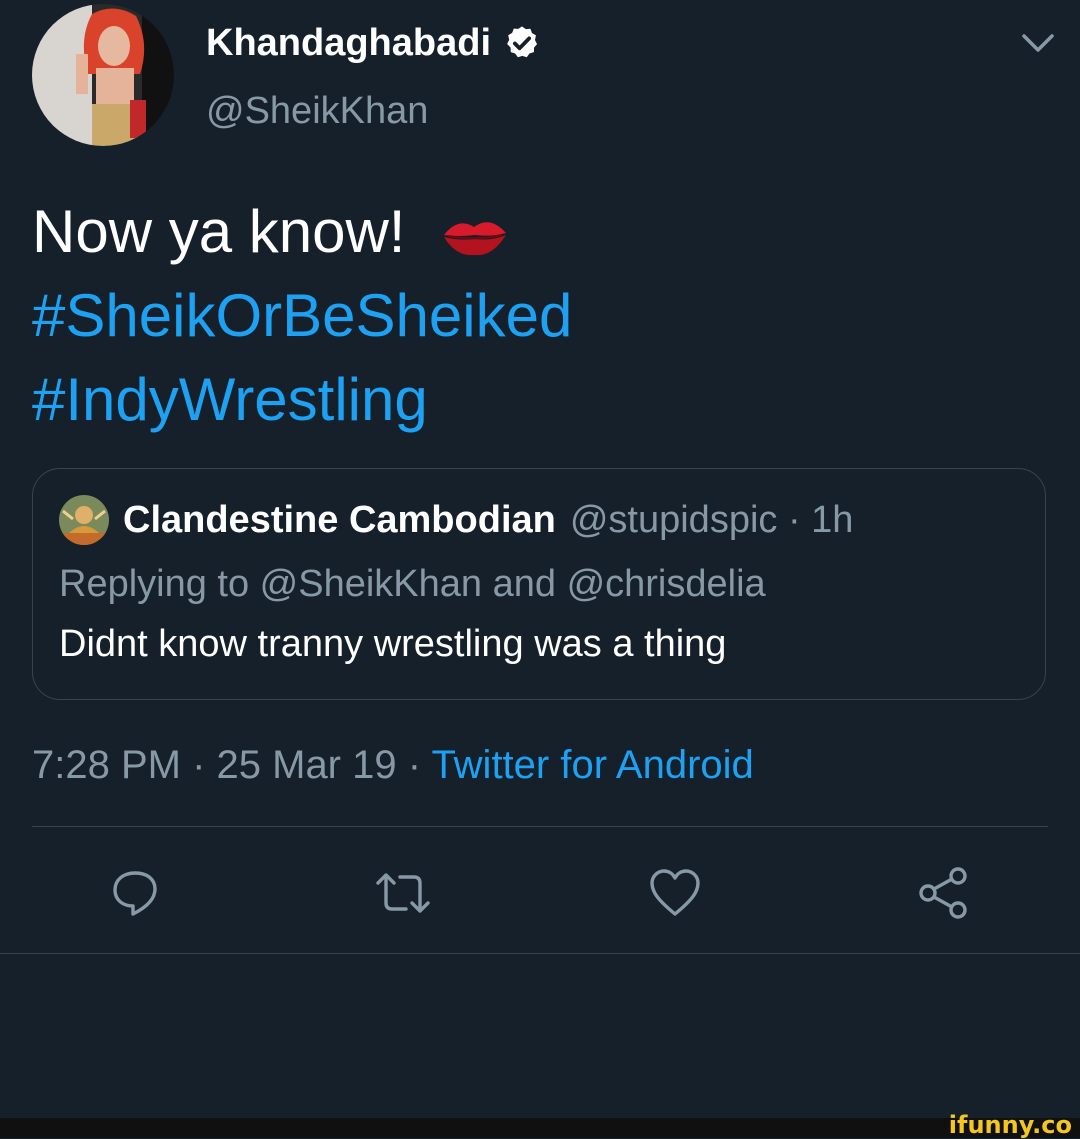  I want to click on quoted-author-handle: @stupidspic · 1h, so click(711, 520).